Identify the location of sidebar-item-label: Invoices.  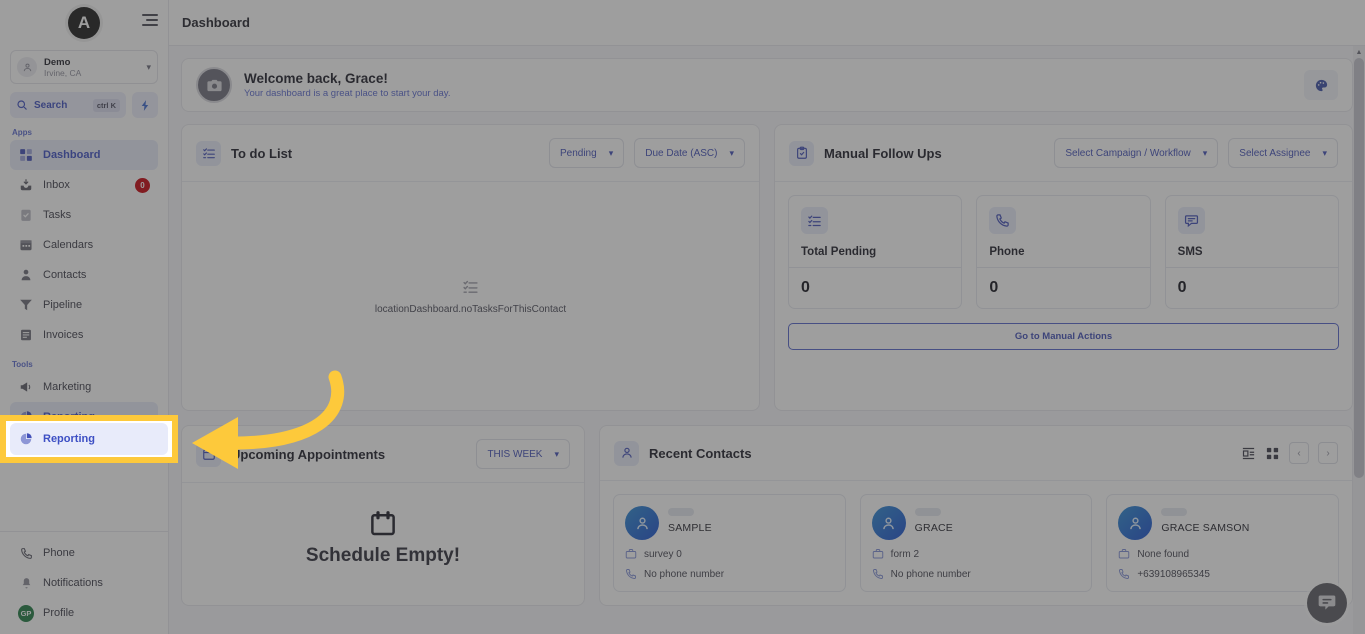
(63, 335).